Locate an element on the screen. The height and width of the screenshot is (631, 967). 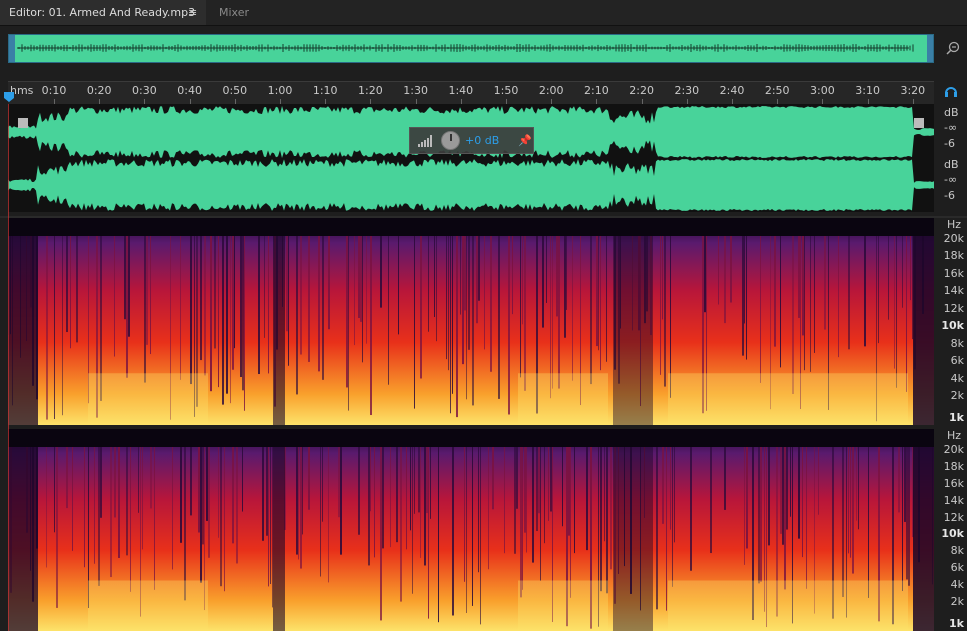
ruler-tick-label: 0:50 is located at coordinates (235, 90).